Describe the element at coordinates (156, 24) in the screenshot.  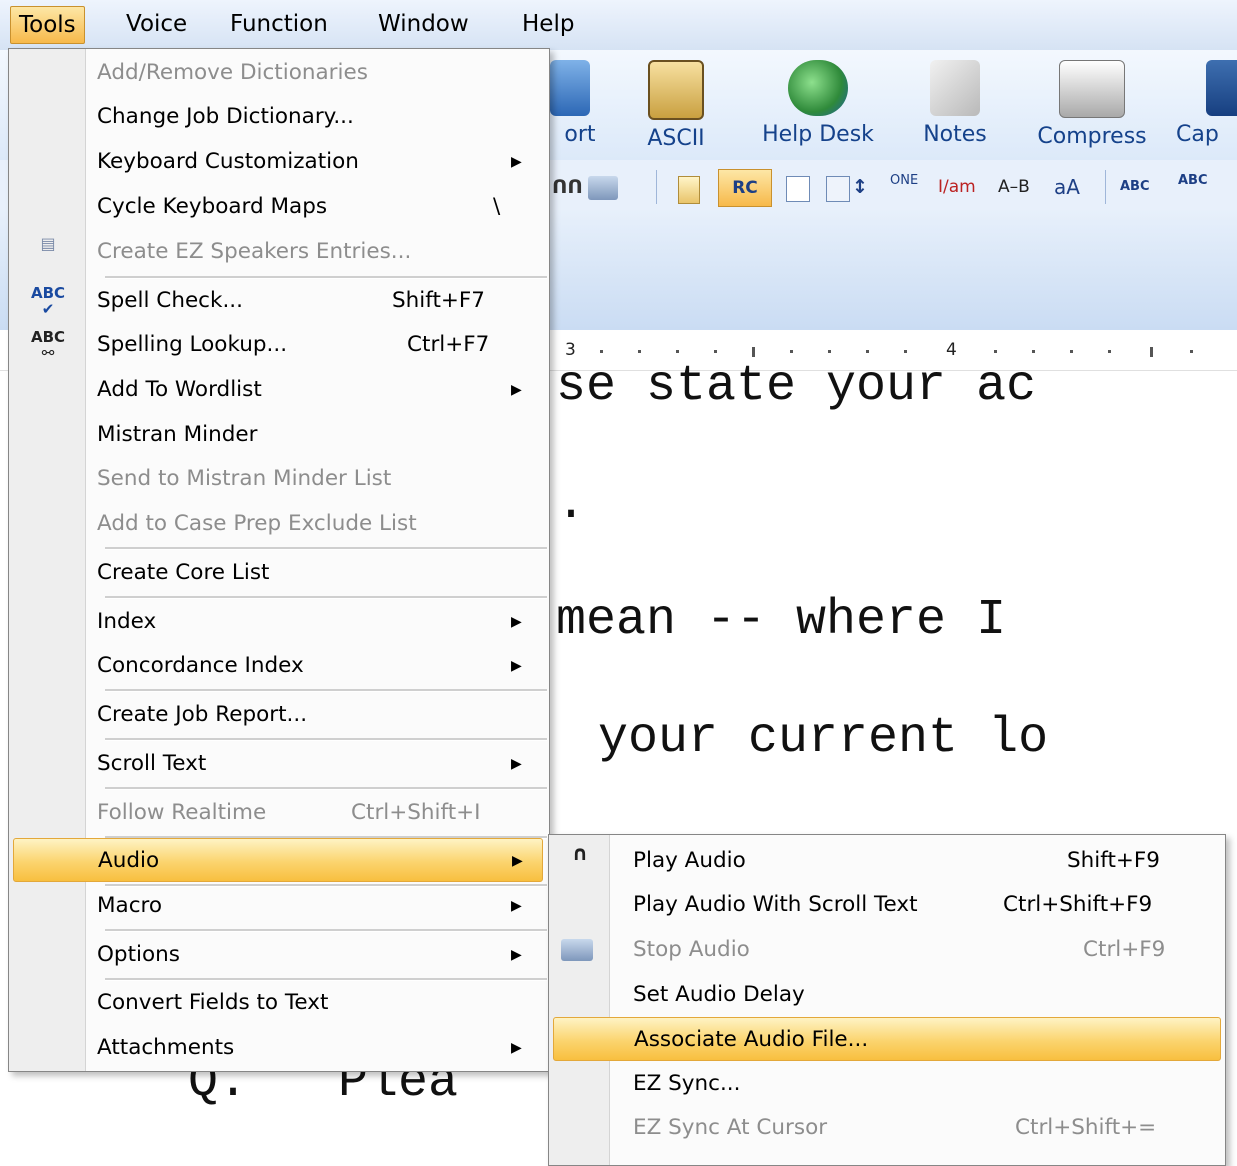
I see `menu-voice: Voice` at that location.